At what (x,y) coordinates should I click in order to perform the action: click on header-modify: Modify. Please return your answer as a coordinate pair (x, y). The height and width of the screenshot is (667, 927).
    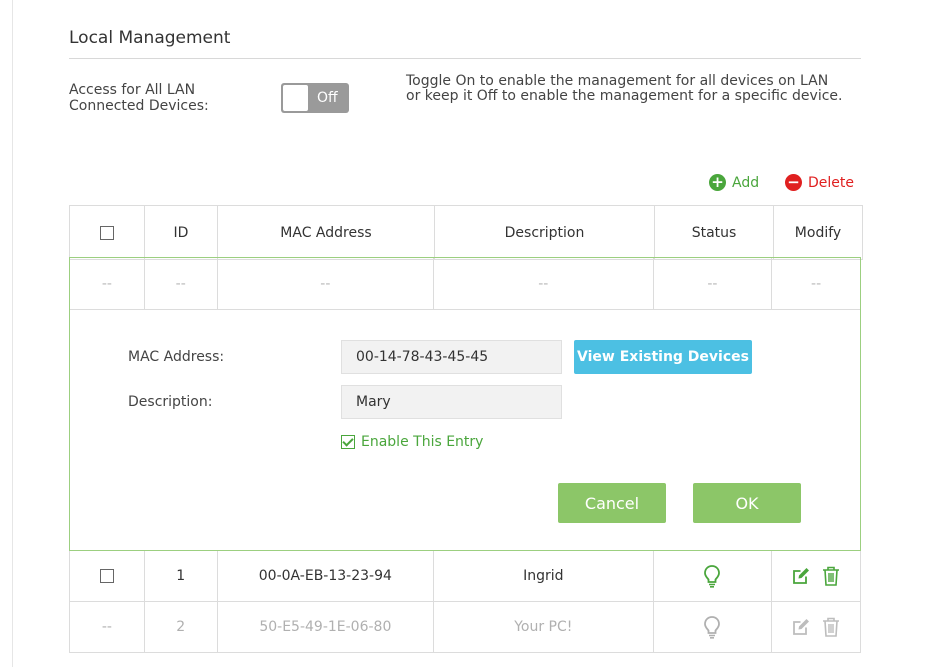
    Looking at the image, I should click on (818, 232).